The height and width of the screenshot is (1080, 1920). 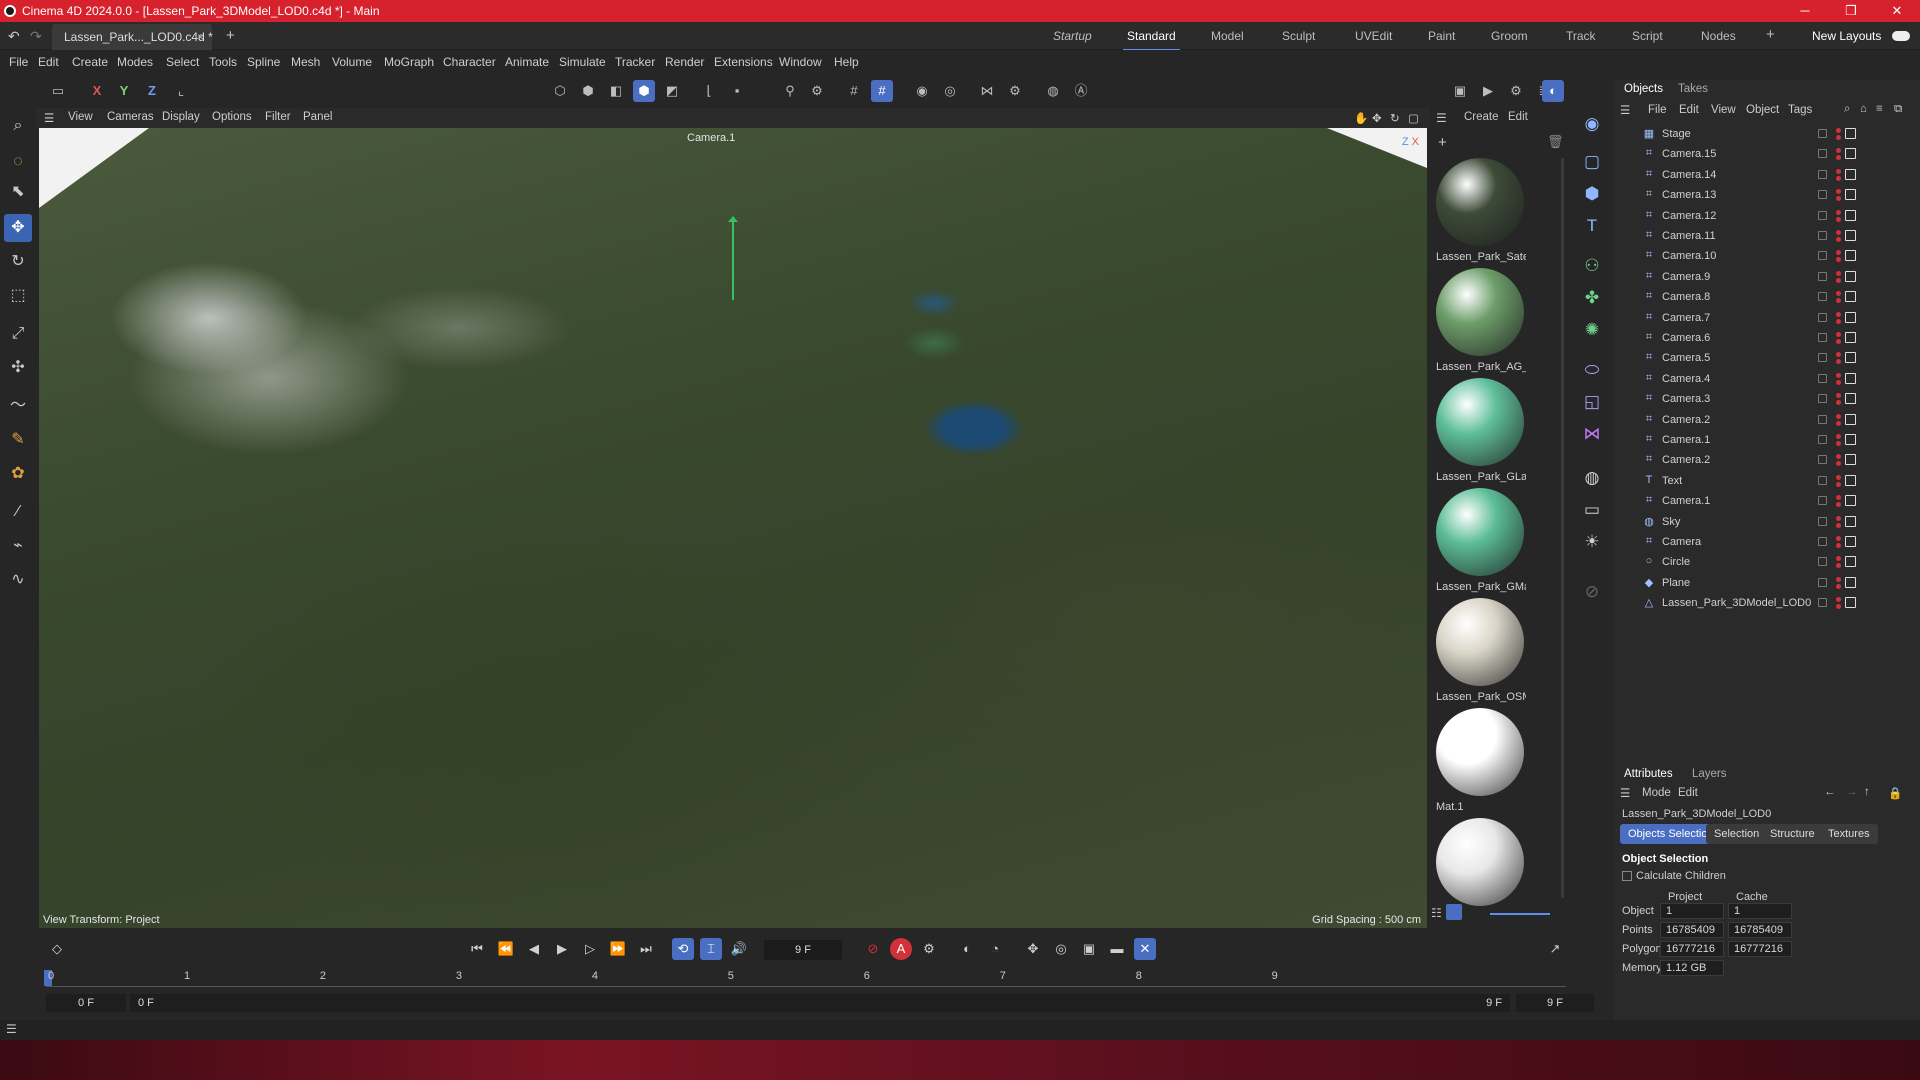 What do you see at coordinates (1592, 478) in the screenshot?
I see `environment-icon: ◍` at bounding box center [1592, 478].